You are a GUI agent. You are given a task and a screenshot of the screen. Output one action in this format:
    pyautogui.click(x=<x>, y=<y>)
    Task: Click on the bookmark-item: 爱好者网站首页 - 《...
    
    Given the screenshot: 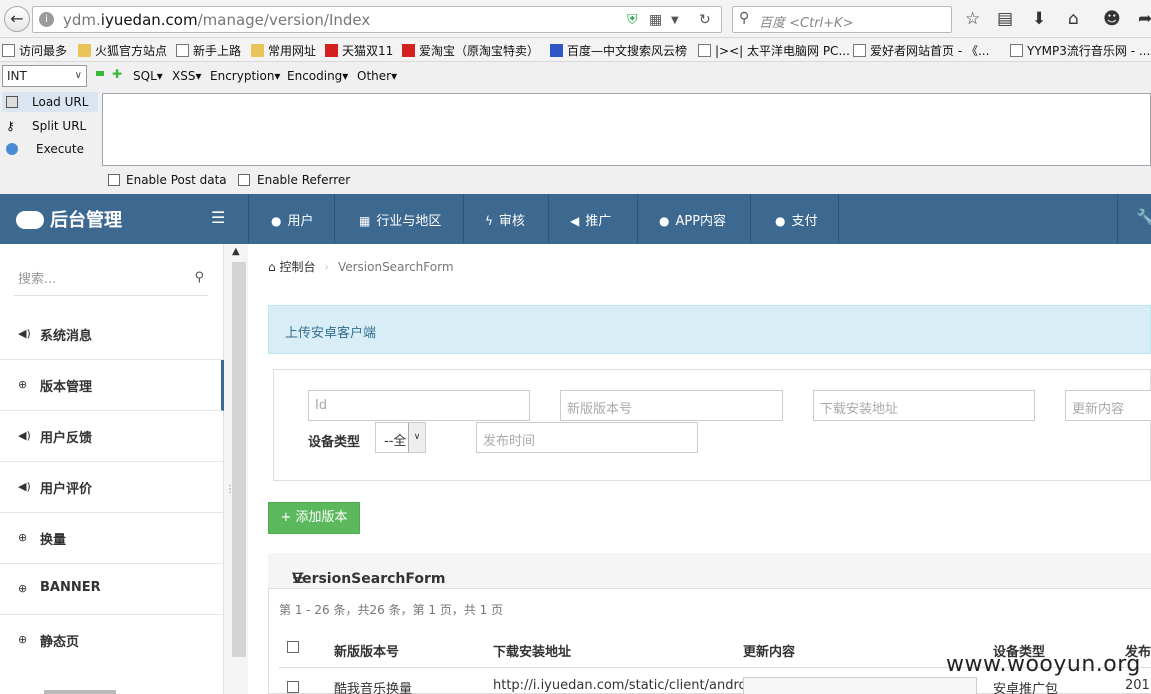 What is the action you would take?
    pyautogui.click(x=921, y=50)
    